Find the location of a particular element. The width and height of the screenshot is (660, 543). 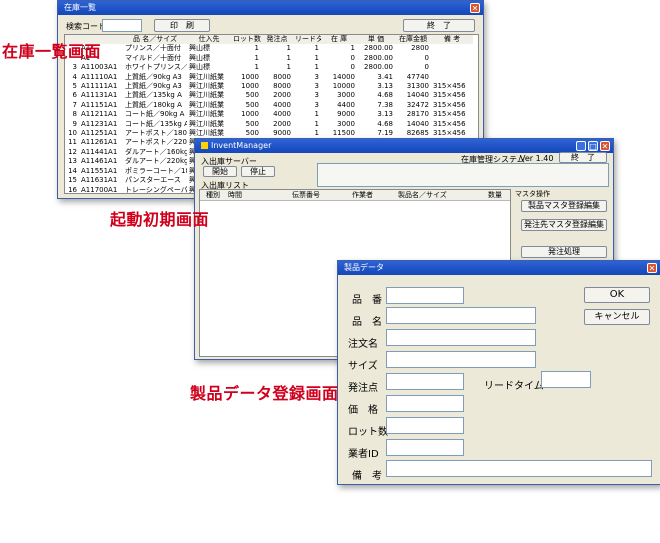

main-exit-button: 終 了 is located at coordinates (583, 157).